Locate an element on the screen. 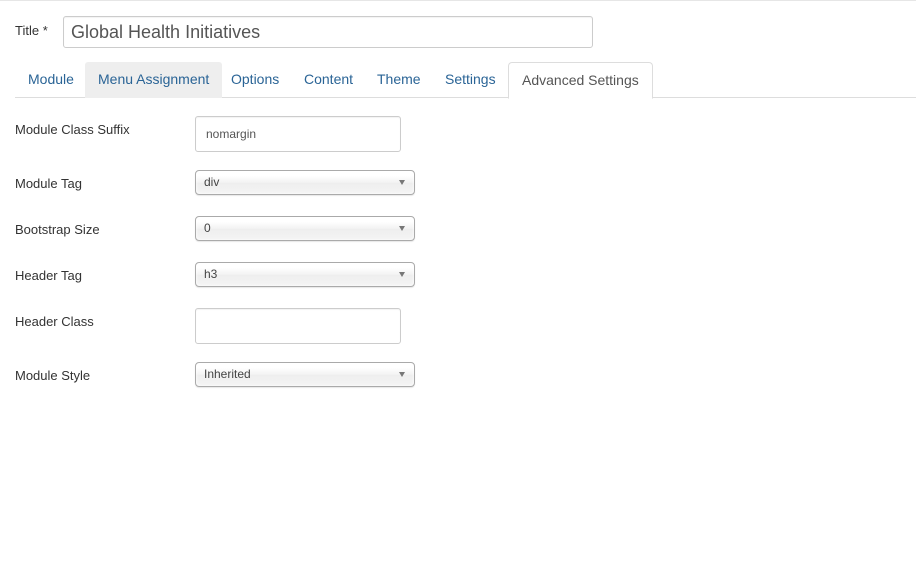  module-tag-value: div is located at coordinates (212, 182).